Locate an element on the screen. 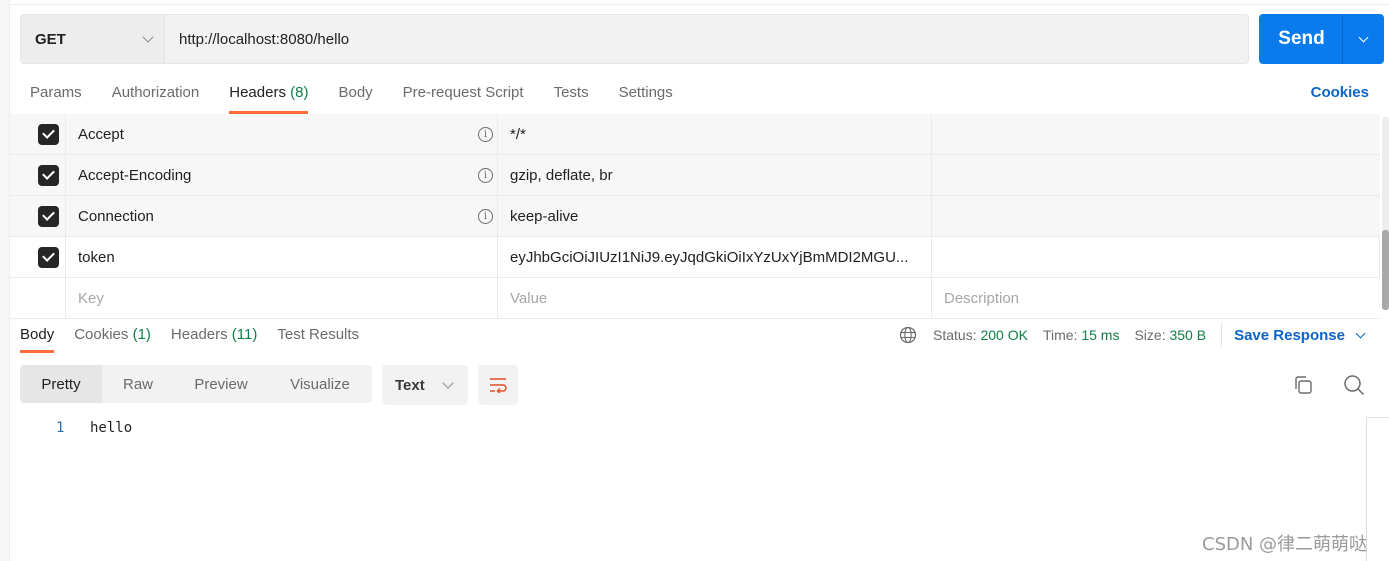 The height and width of the screenshot is (561, 1389). new-header-row: Key Value Description is located at coordinates (695, 298).